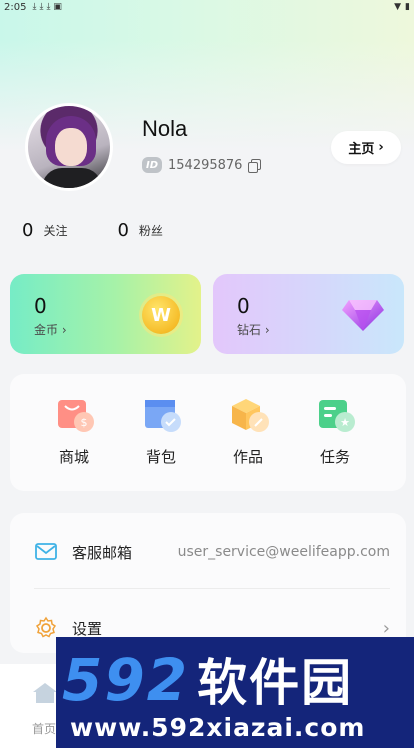  I want to click on tool-shop: $ 商城, so click(74, 431).